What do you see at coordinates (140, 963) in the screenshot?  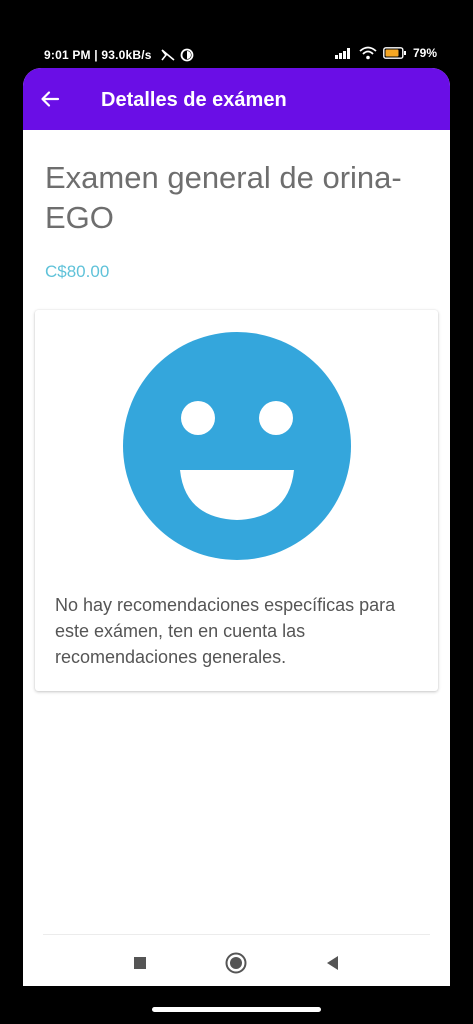 I see `recents-square-icon` at bounding box center [140, 963].